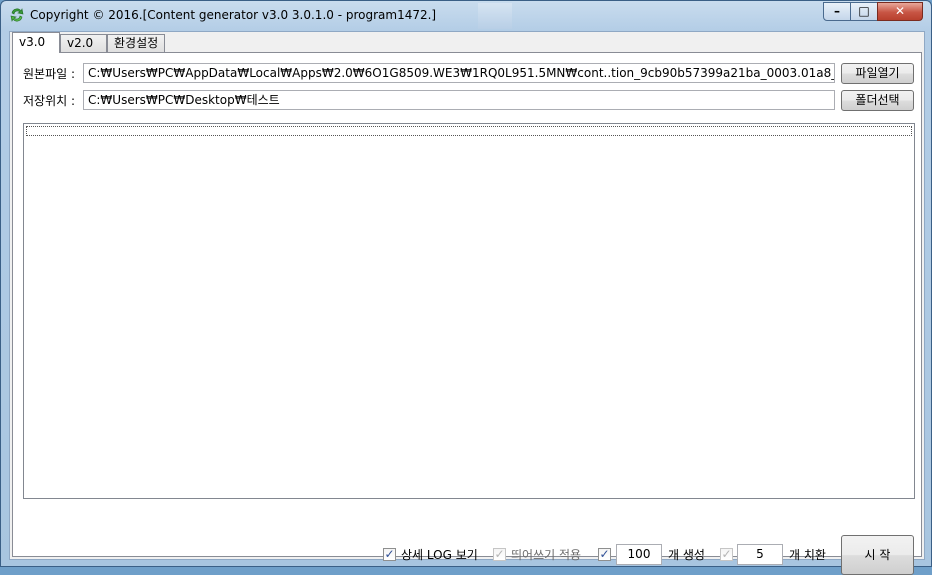  I want to click on start-button: 시 작, so click(877, 555).